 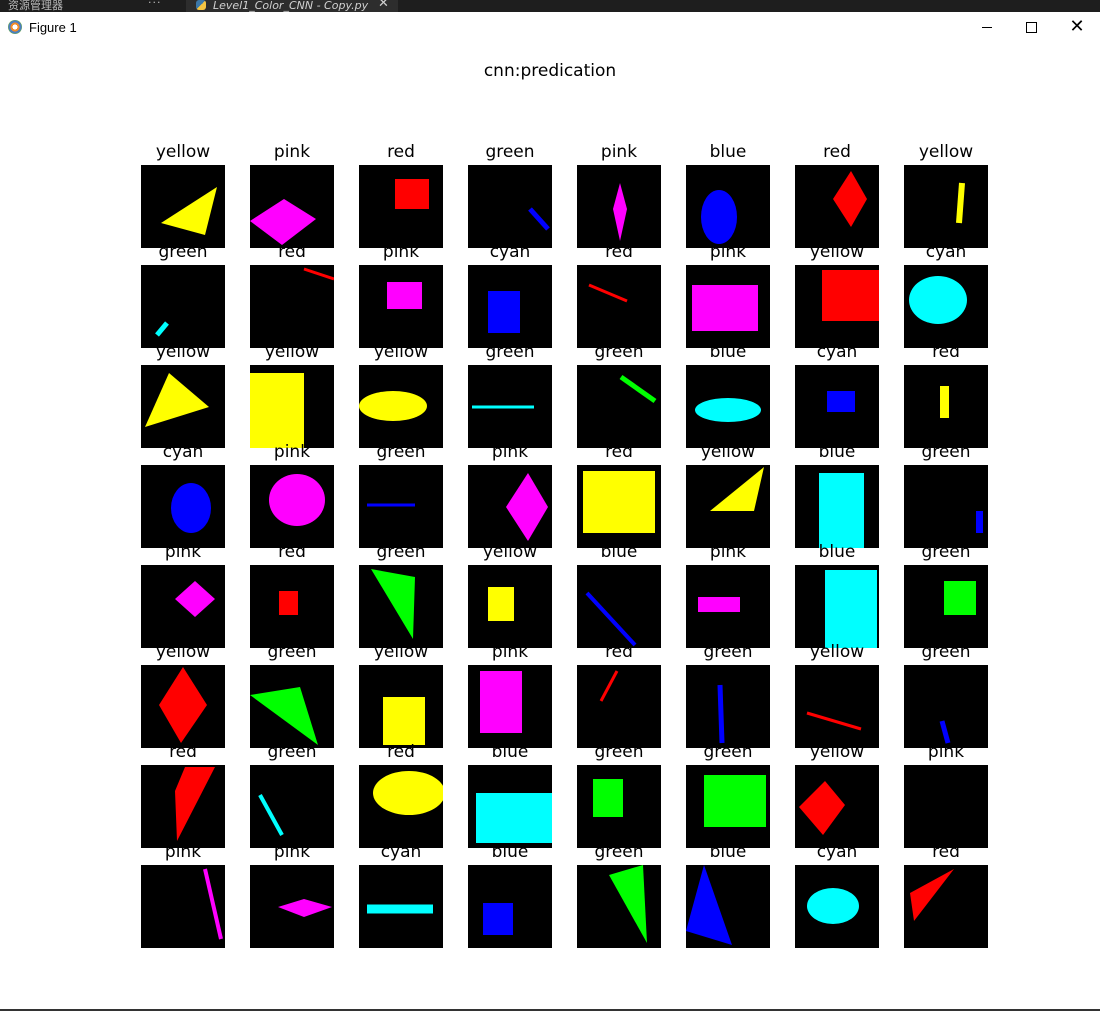 What do you see at coordinates (383, 5) in the screenshot?
I see `close-tab-icon: ✕` at bounding box center [383, 5].